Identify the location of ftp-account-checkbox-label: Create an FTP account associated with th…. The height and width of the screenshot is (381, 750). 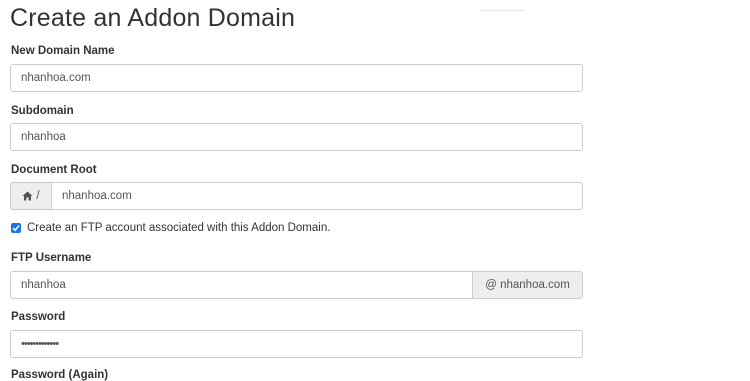
(179, 228).